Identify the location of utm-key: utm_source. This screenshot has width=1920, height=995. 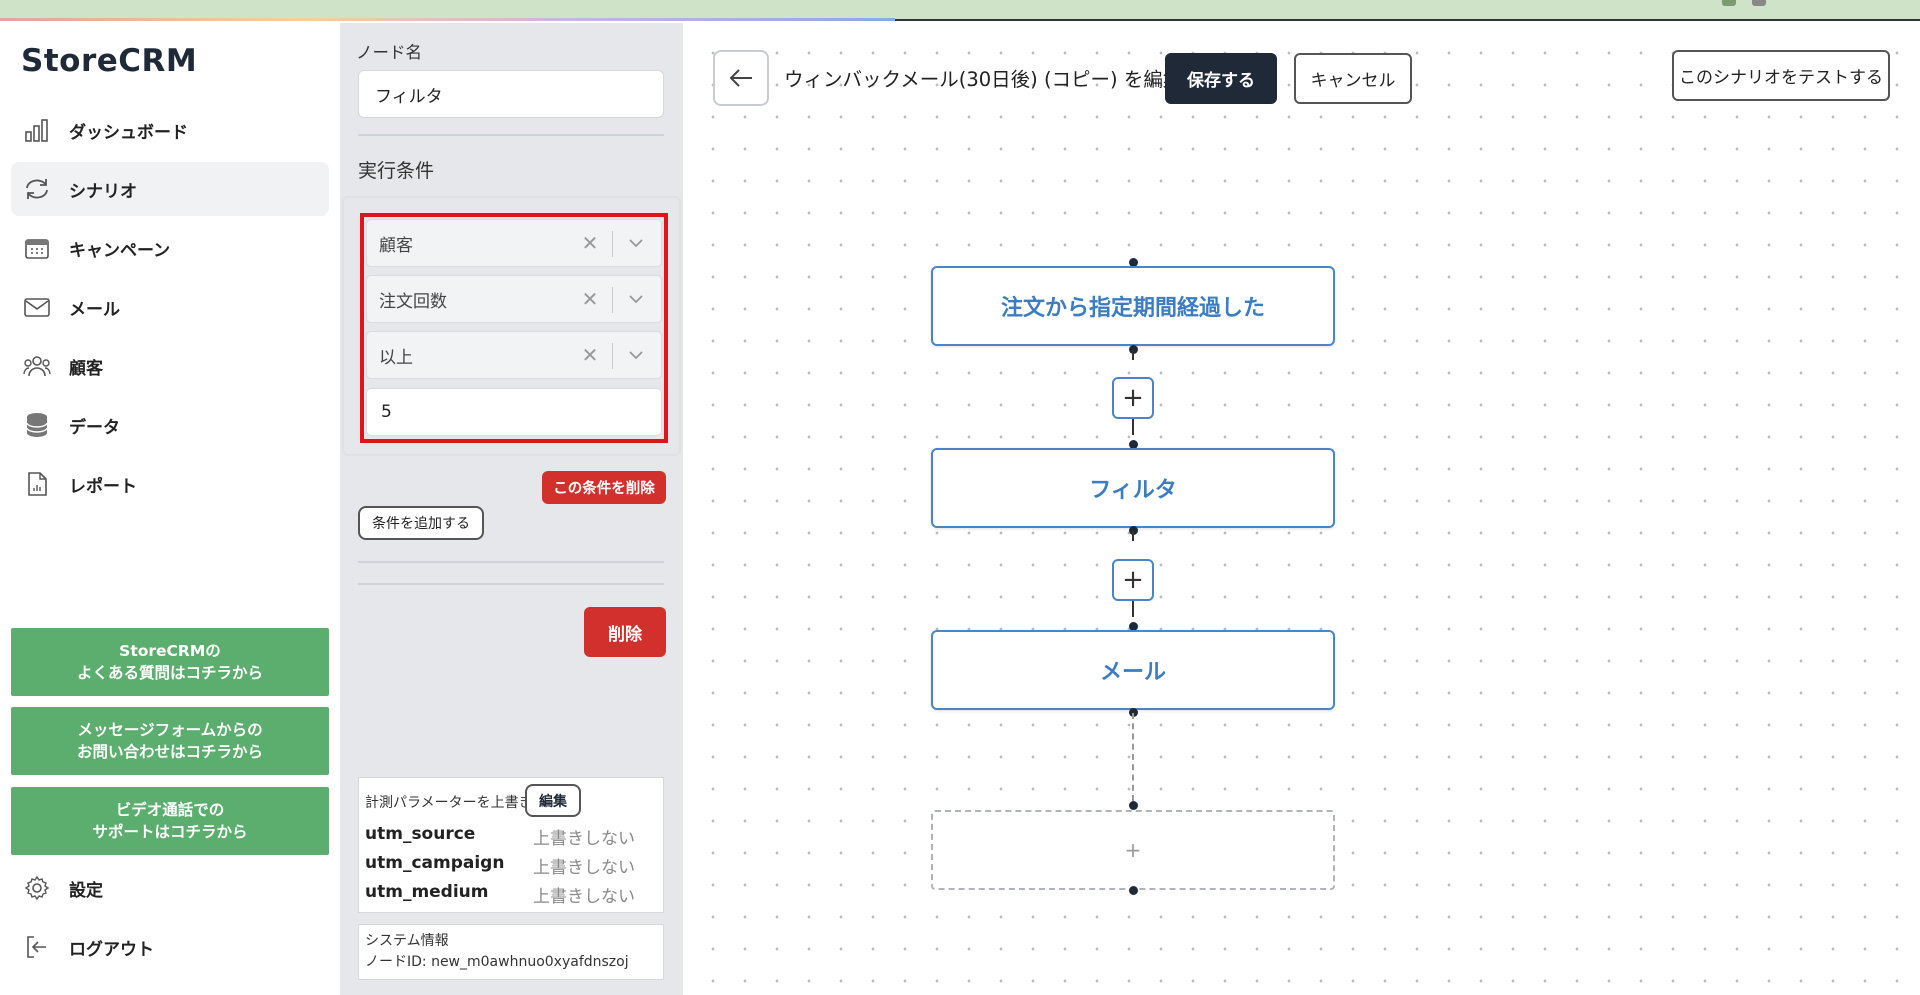
(420, 834).